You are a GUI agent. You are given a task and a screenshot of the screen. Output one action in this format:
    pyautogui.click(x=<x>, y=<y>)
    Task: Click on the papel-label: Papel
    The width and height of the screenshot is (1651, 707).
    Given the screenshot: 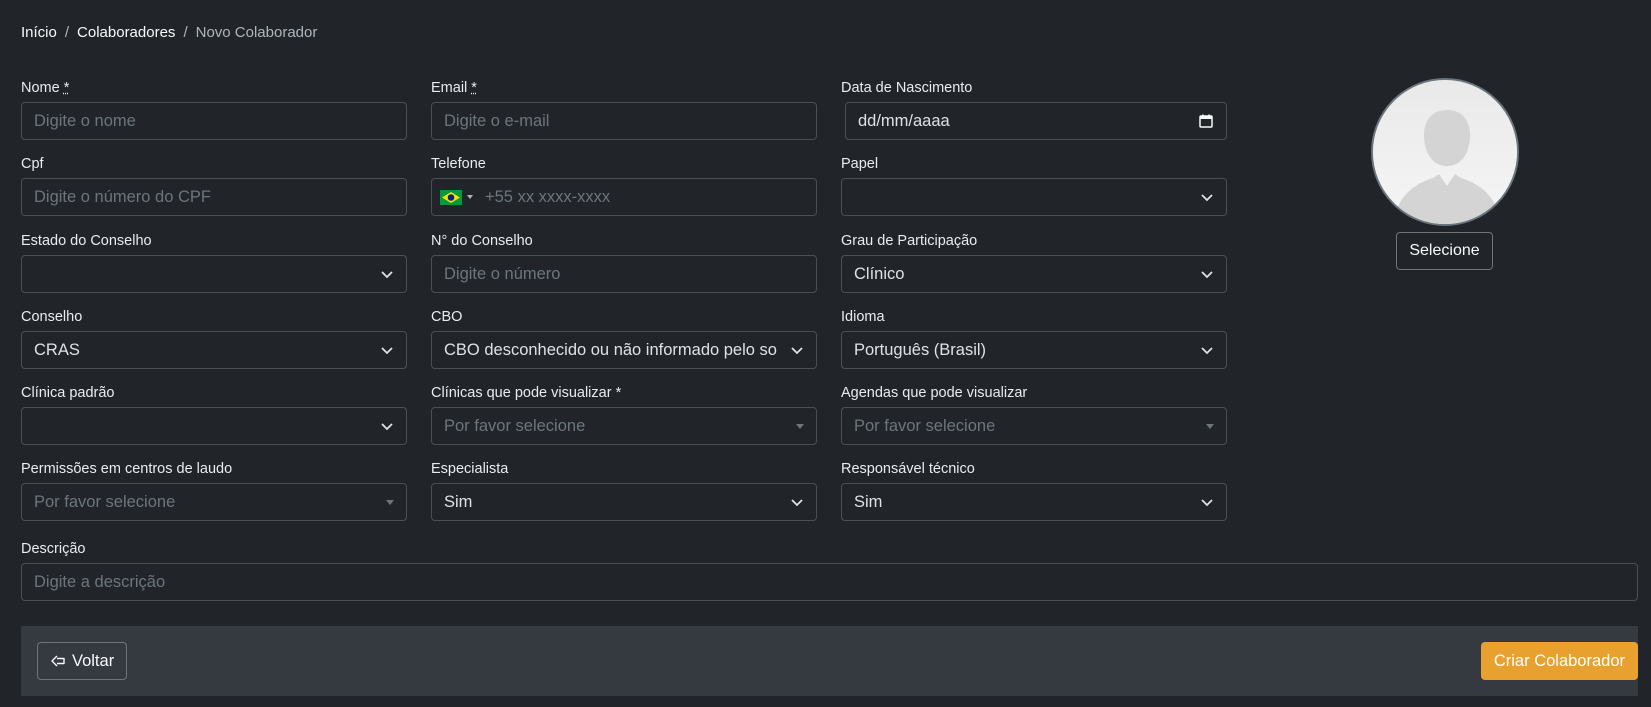 What is the action you would take?
    pyautogui.click(x=860, y=164)
    